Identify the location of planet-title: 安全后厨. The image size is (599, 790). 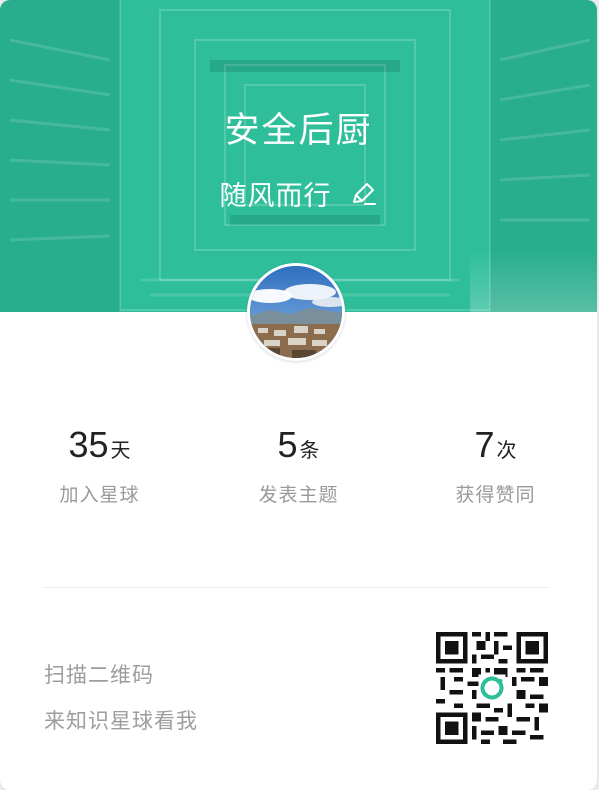
(298, 131).